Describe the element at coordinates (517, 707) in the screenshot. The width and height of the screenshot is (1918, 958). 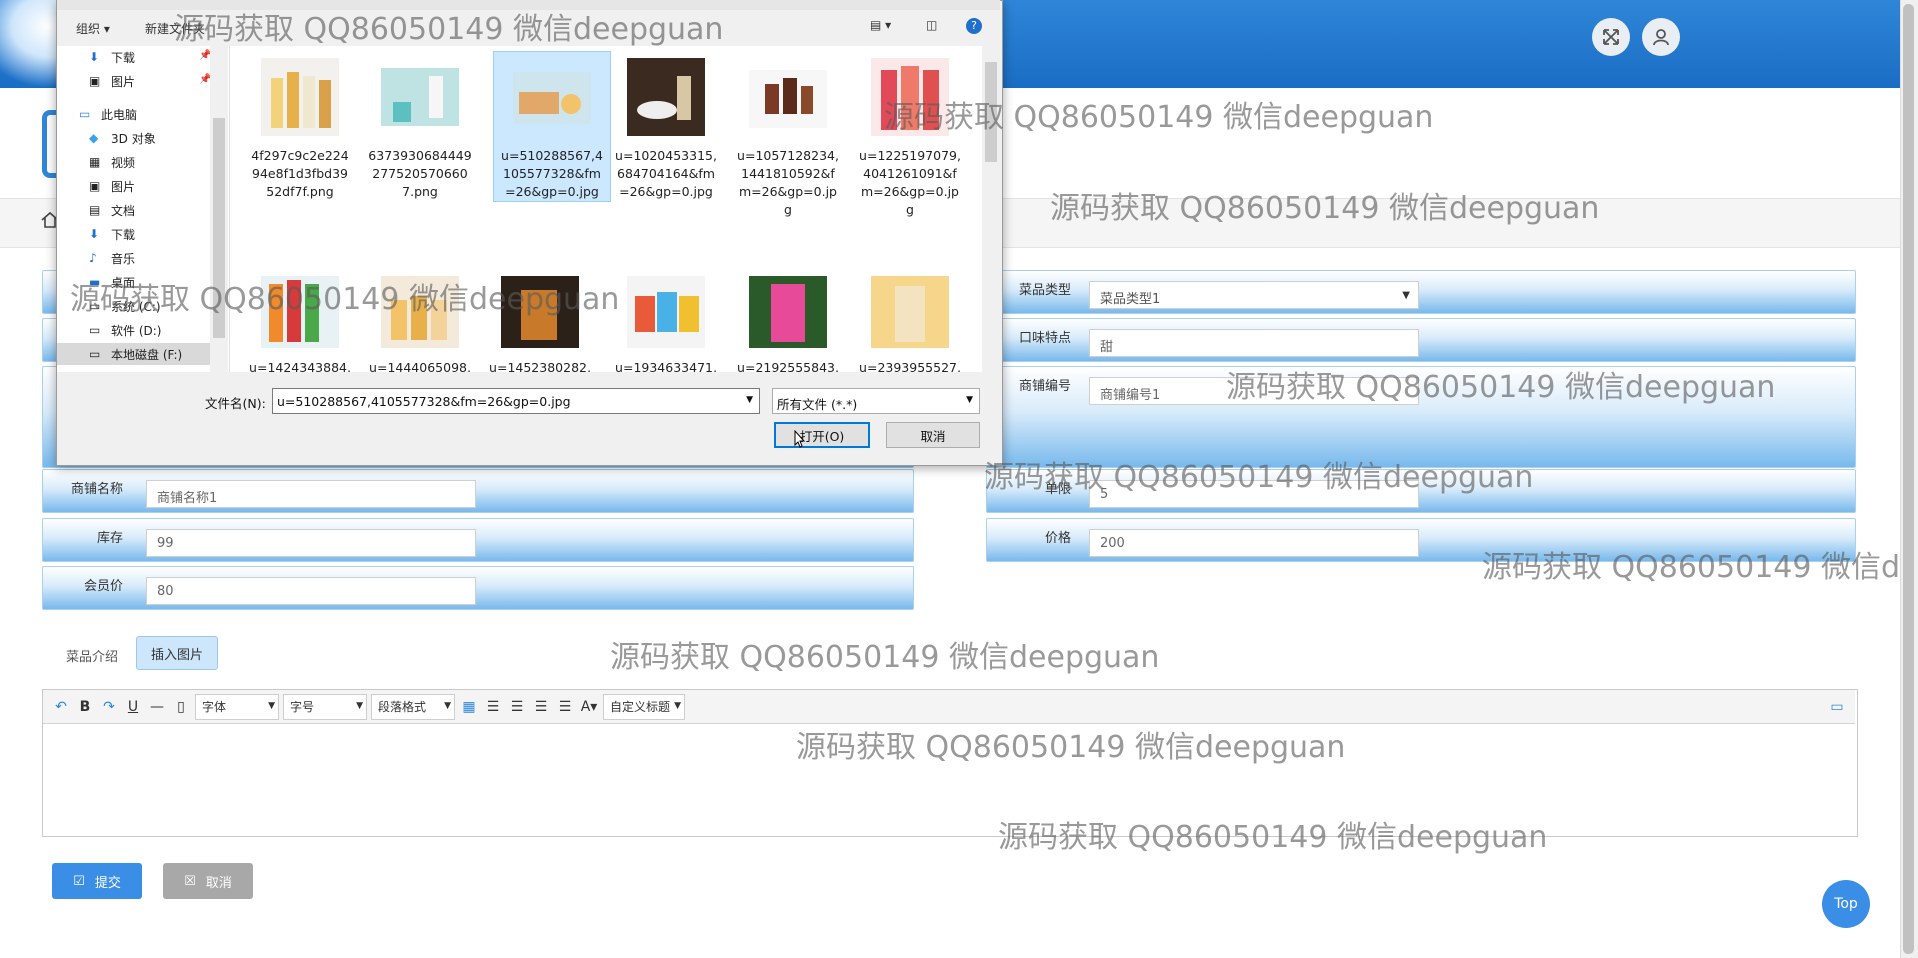
I see `align-right-icon: ☰` at that location.